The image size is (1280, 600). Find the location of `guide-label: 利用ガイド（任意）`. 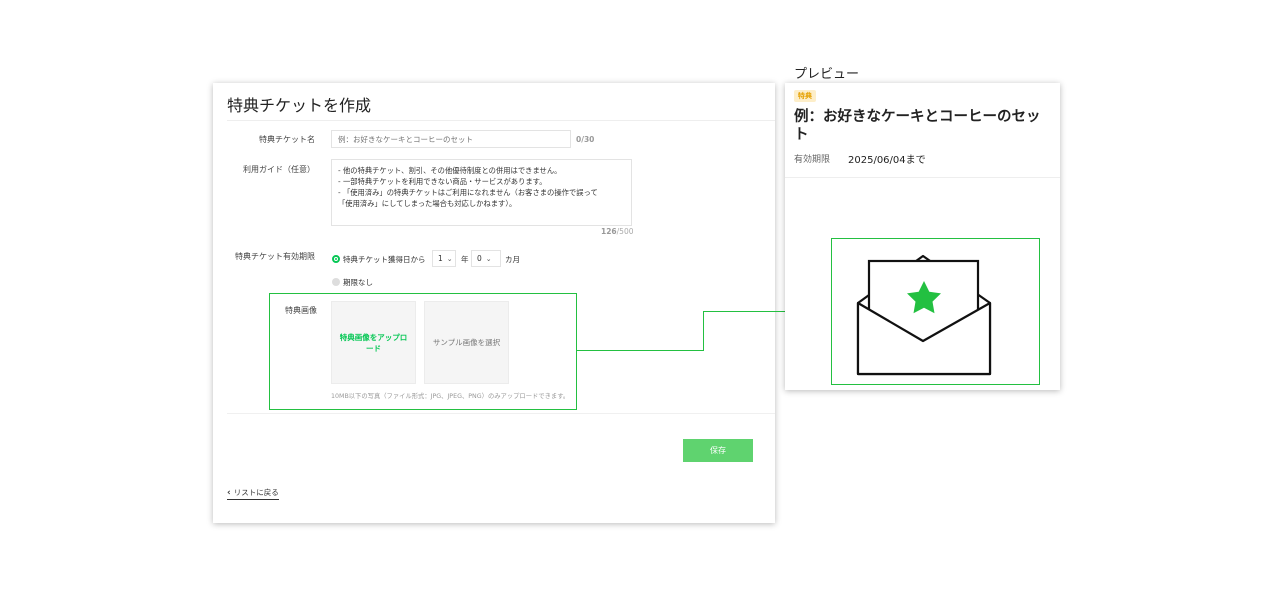

guide-label: 利用ガイド（任意） is located at coordinates (279, 169).